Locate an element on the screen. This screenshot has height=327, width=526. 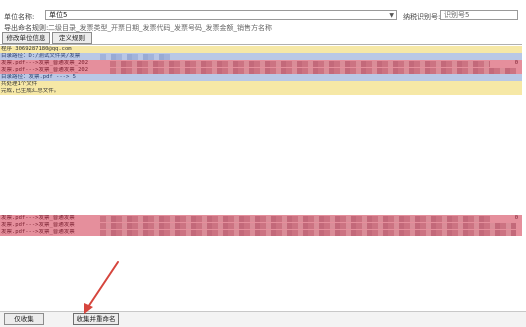
annotation-arrow-icon is located at coordinates (101, 287).